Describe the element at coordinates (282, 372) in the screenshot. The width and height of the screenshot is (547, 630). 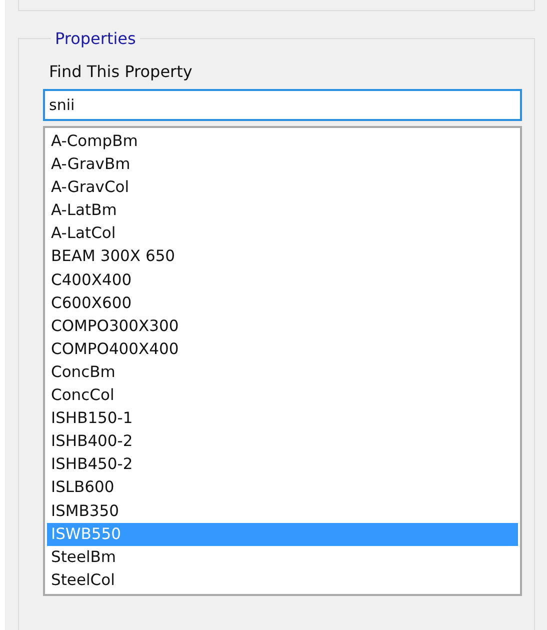
I see `list-item: ConcBm` at that location.